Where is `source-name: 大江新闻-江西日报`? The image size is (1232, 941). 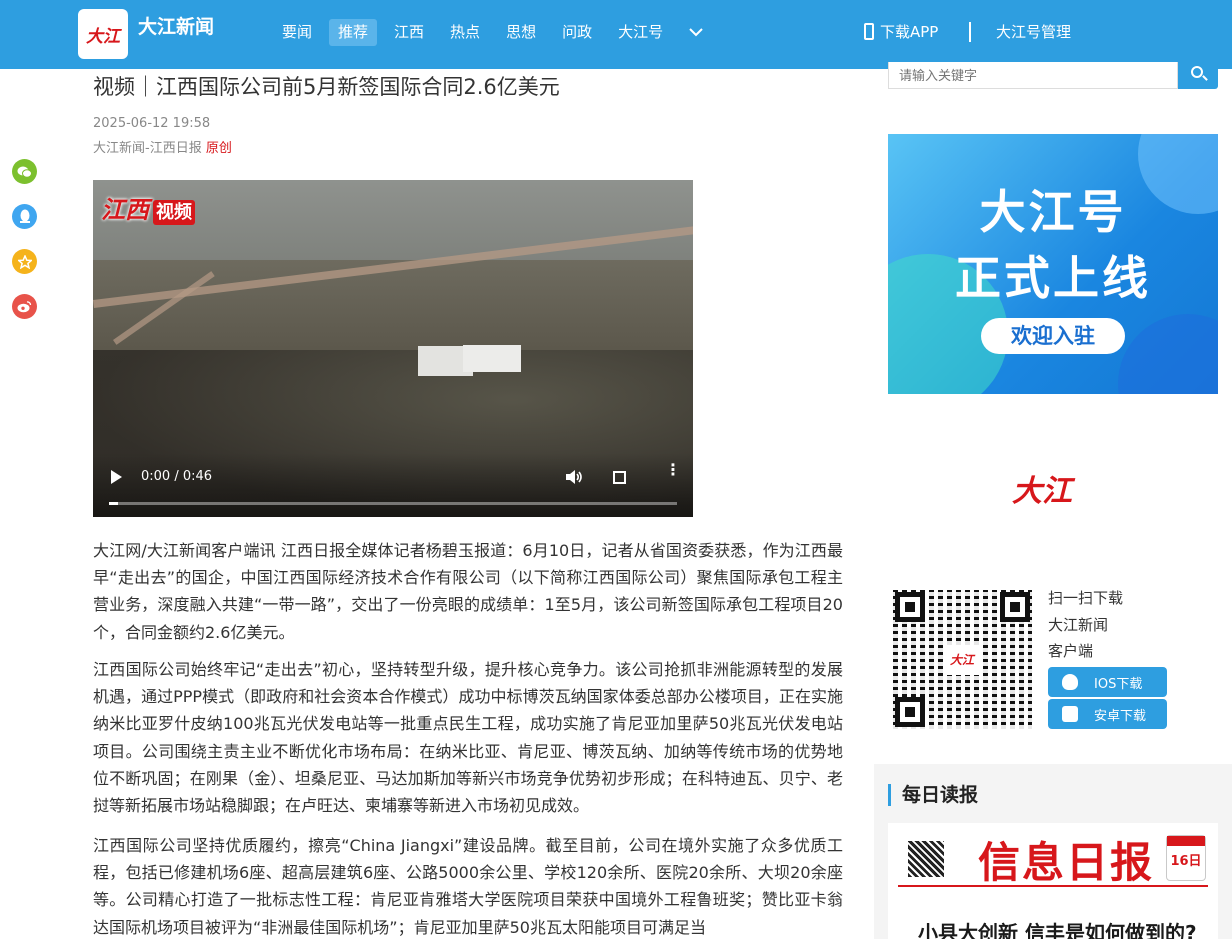
source-name: 大江新闻-江西日报 is located at coordinates (147, 148).